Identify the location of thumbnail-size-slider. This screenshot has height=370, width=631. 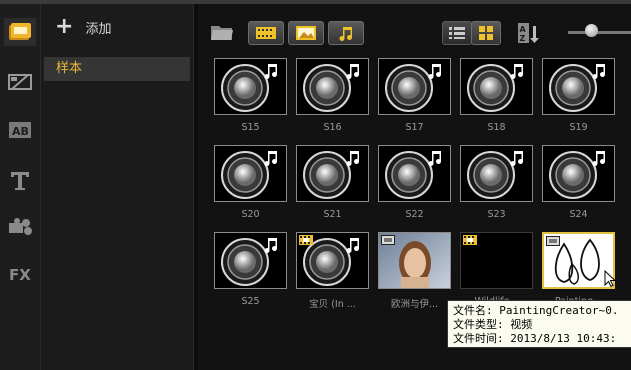
(599, 32).